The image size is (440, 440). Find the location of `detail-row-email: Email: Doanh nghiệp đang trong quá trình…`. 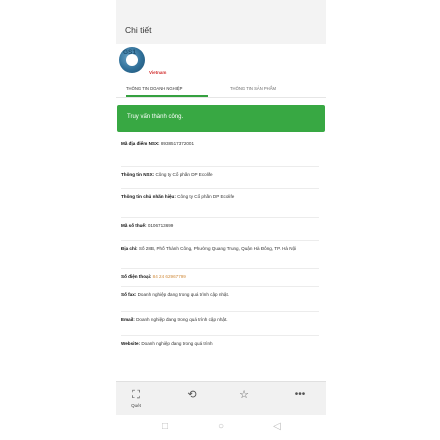

detail-row-email: Email: Doanh nghiệp đang trong quá trình… is located at coordinates (220, 317).